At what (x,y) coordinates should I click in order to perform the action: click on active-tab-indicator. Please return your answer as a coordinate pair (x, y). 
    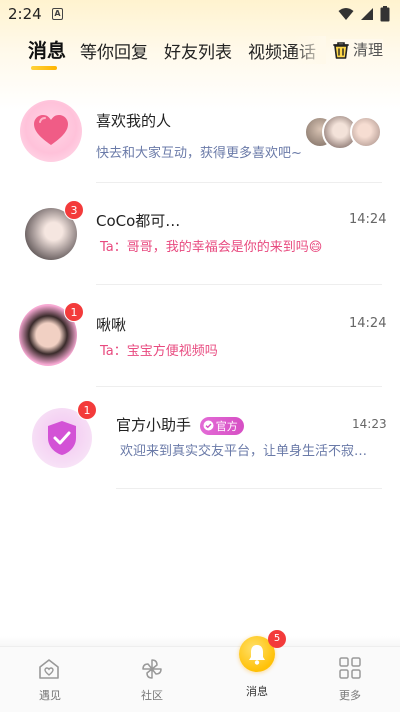
    Looking at the image, I should click on (44, 68).